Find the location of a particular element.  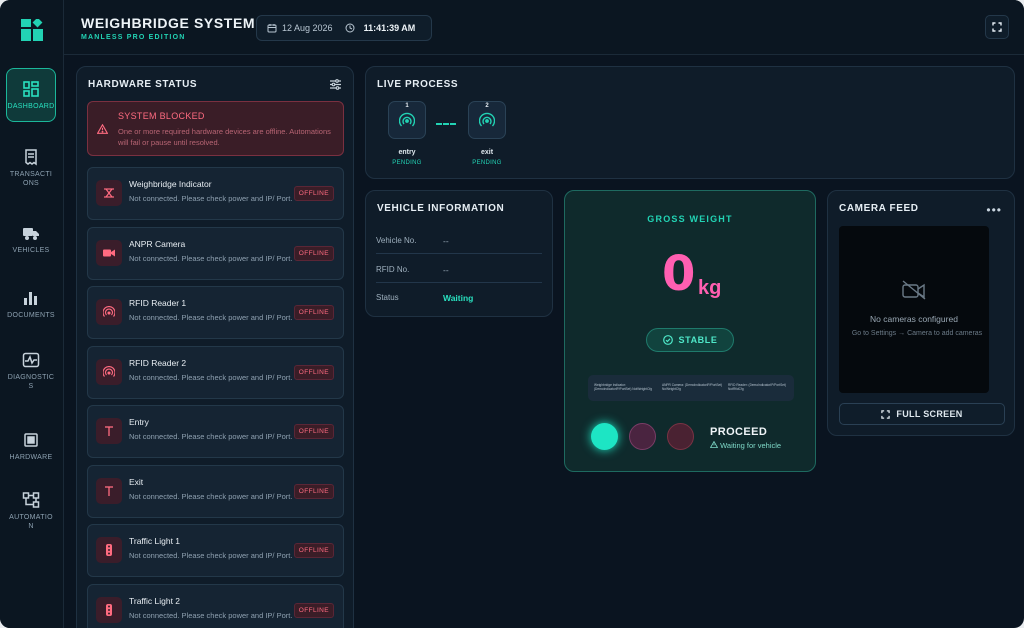

info-row: Status Waiting is located at coordinates (459, 297).